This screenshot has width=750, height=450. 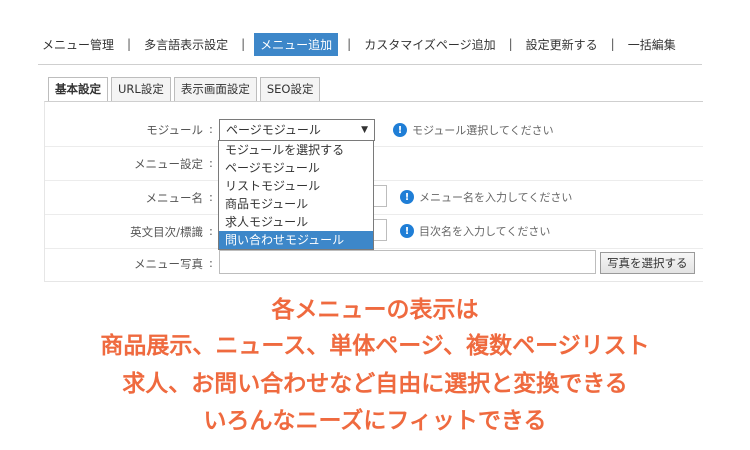 What do you see at coordinates (485, 231) in the screenshot?
I see `toc-title-hint-text: 目次名を入力してください` at bounding box center [485, 231].